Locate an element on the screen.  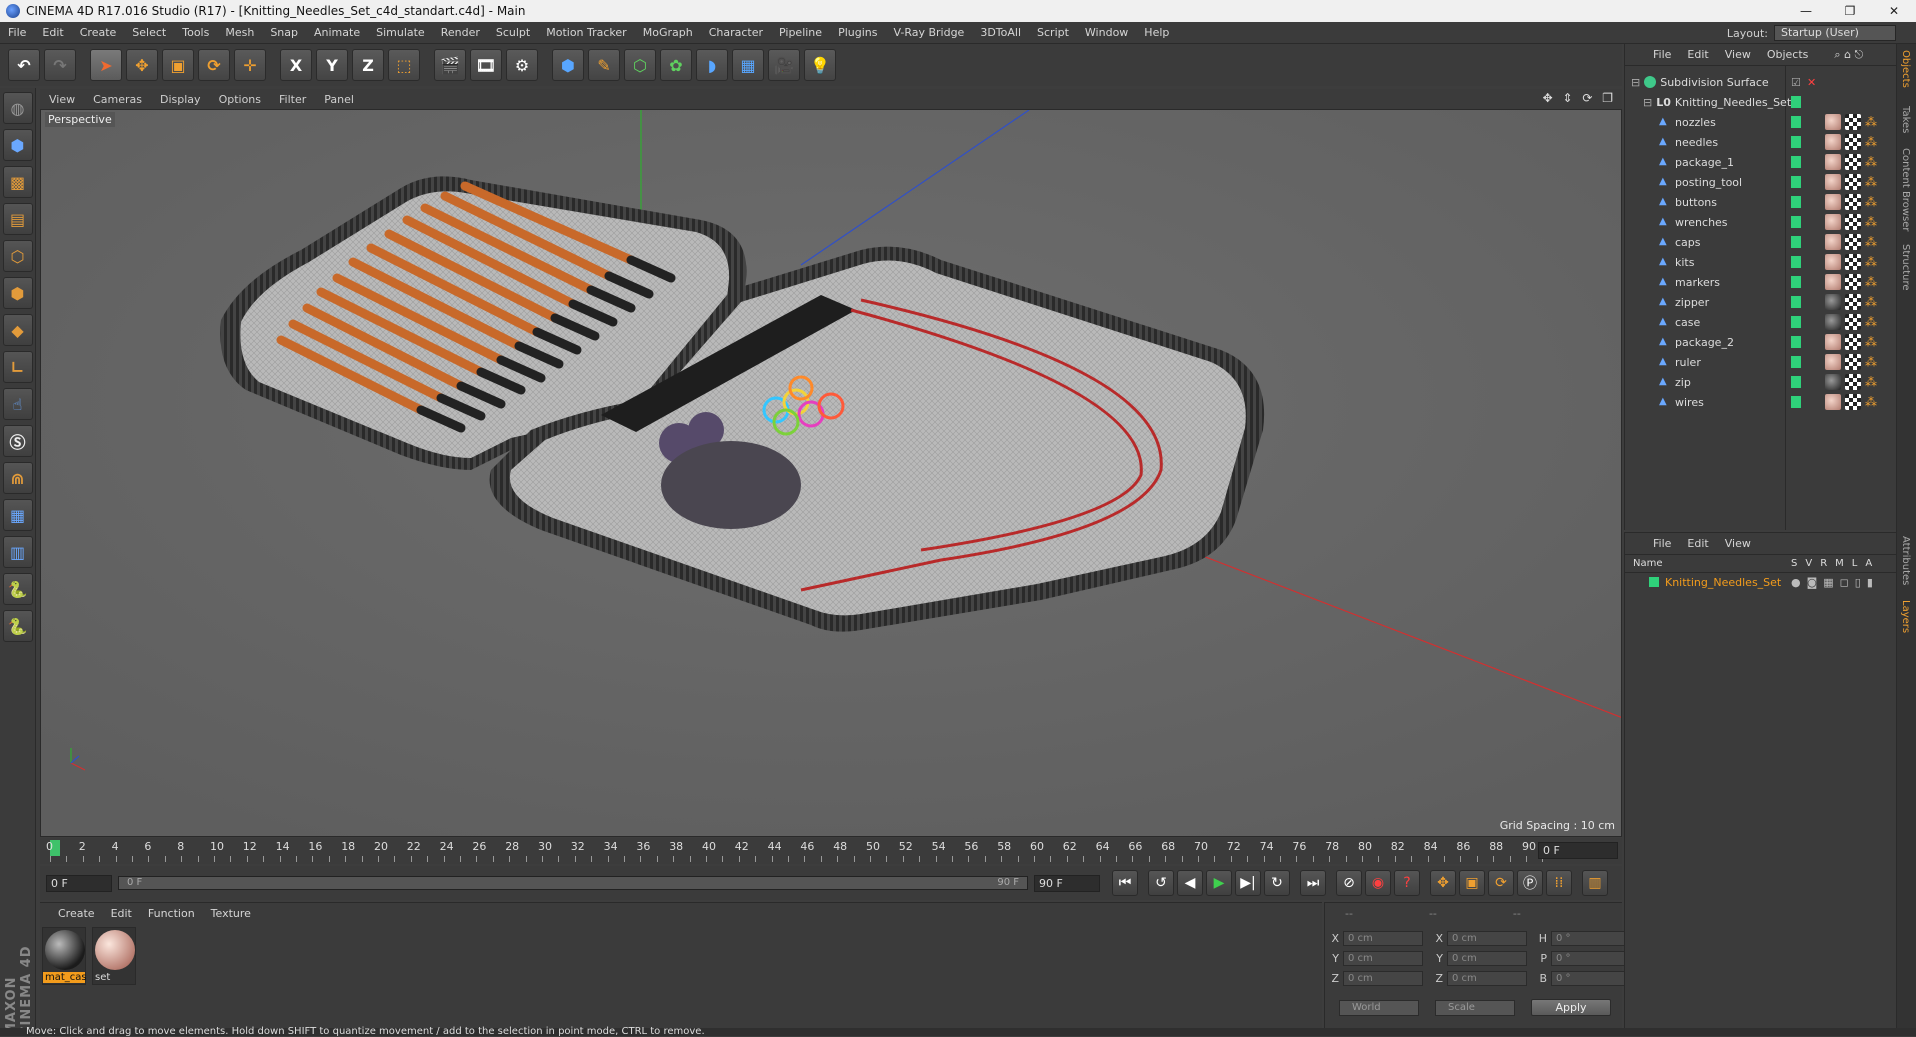
key-parameter-icon: Ⓟ is located at coordinates (1530, 883).